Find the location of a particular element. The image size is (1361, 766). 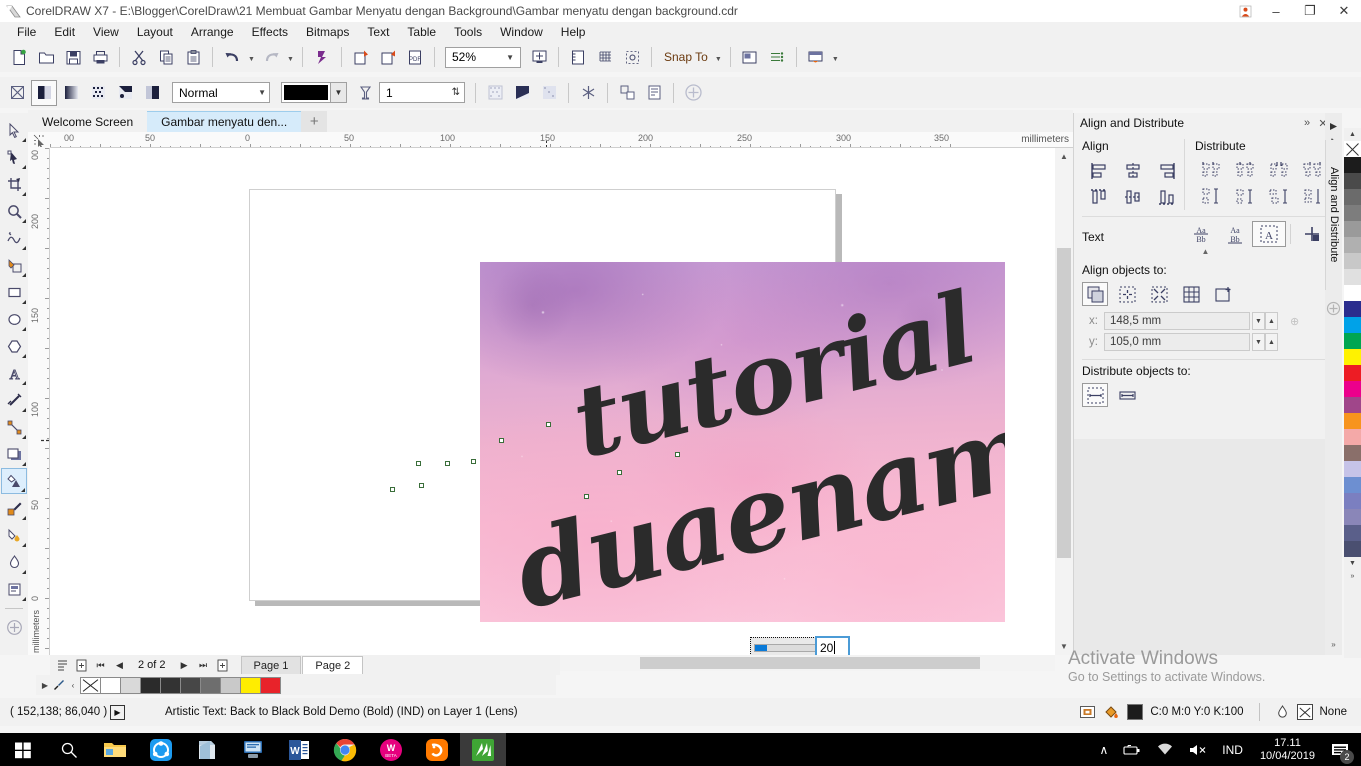

no-transparency-icon is located at coordinates (17, 93).